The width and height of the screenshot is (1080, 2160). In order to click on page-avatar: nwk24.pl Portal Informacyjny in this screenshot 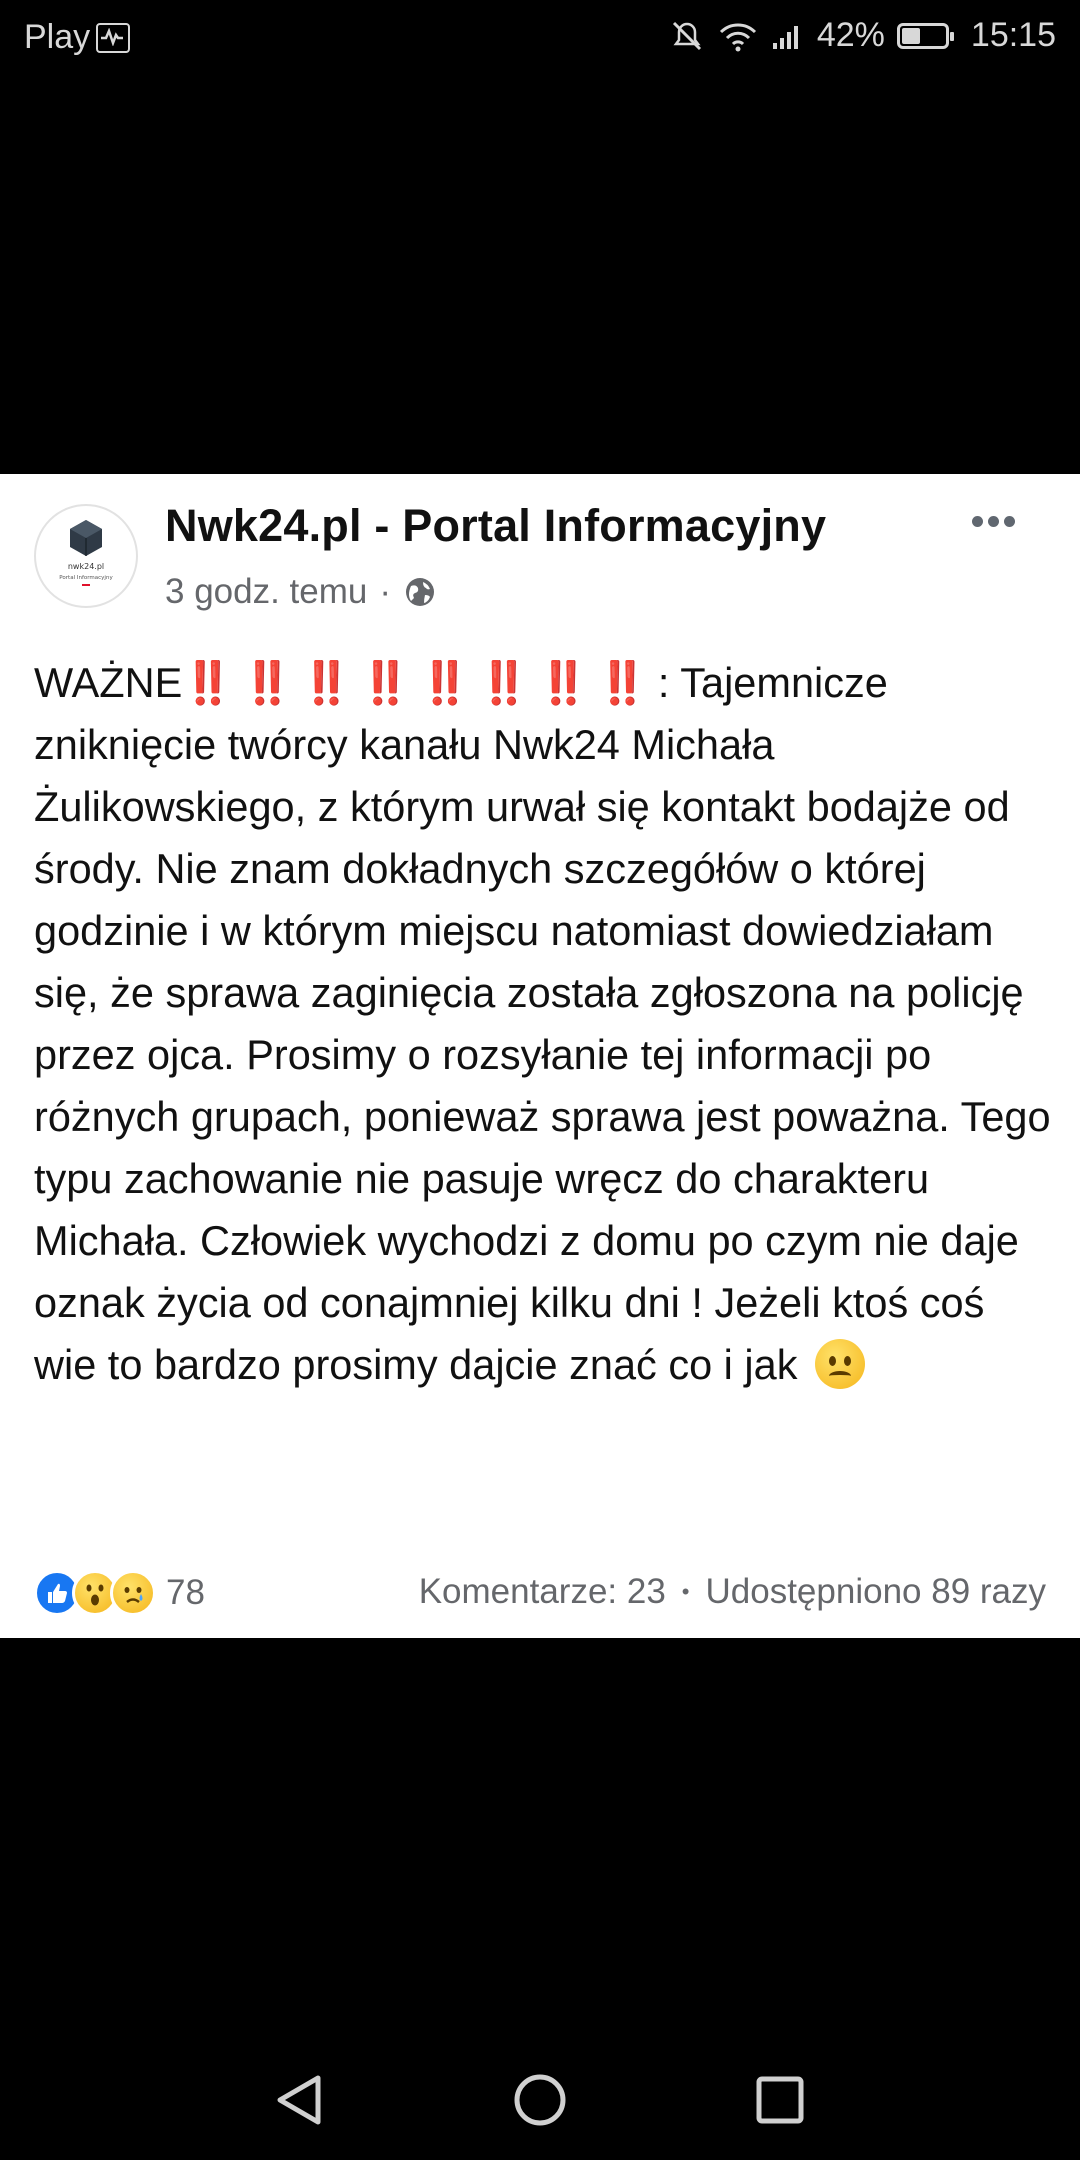, I will do `click(86, 556)`.